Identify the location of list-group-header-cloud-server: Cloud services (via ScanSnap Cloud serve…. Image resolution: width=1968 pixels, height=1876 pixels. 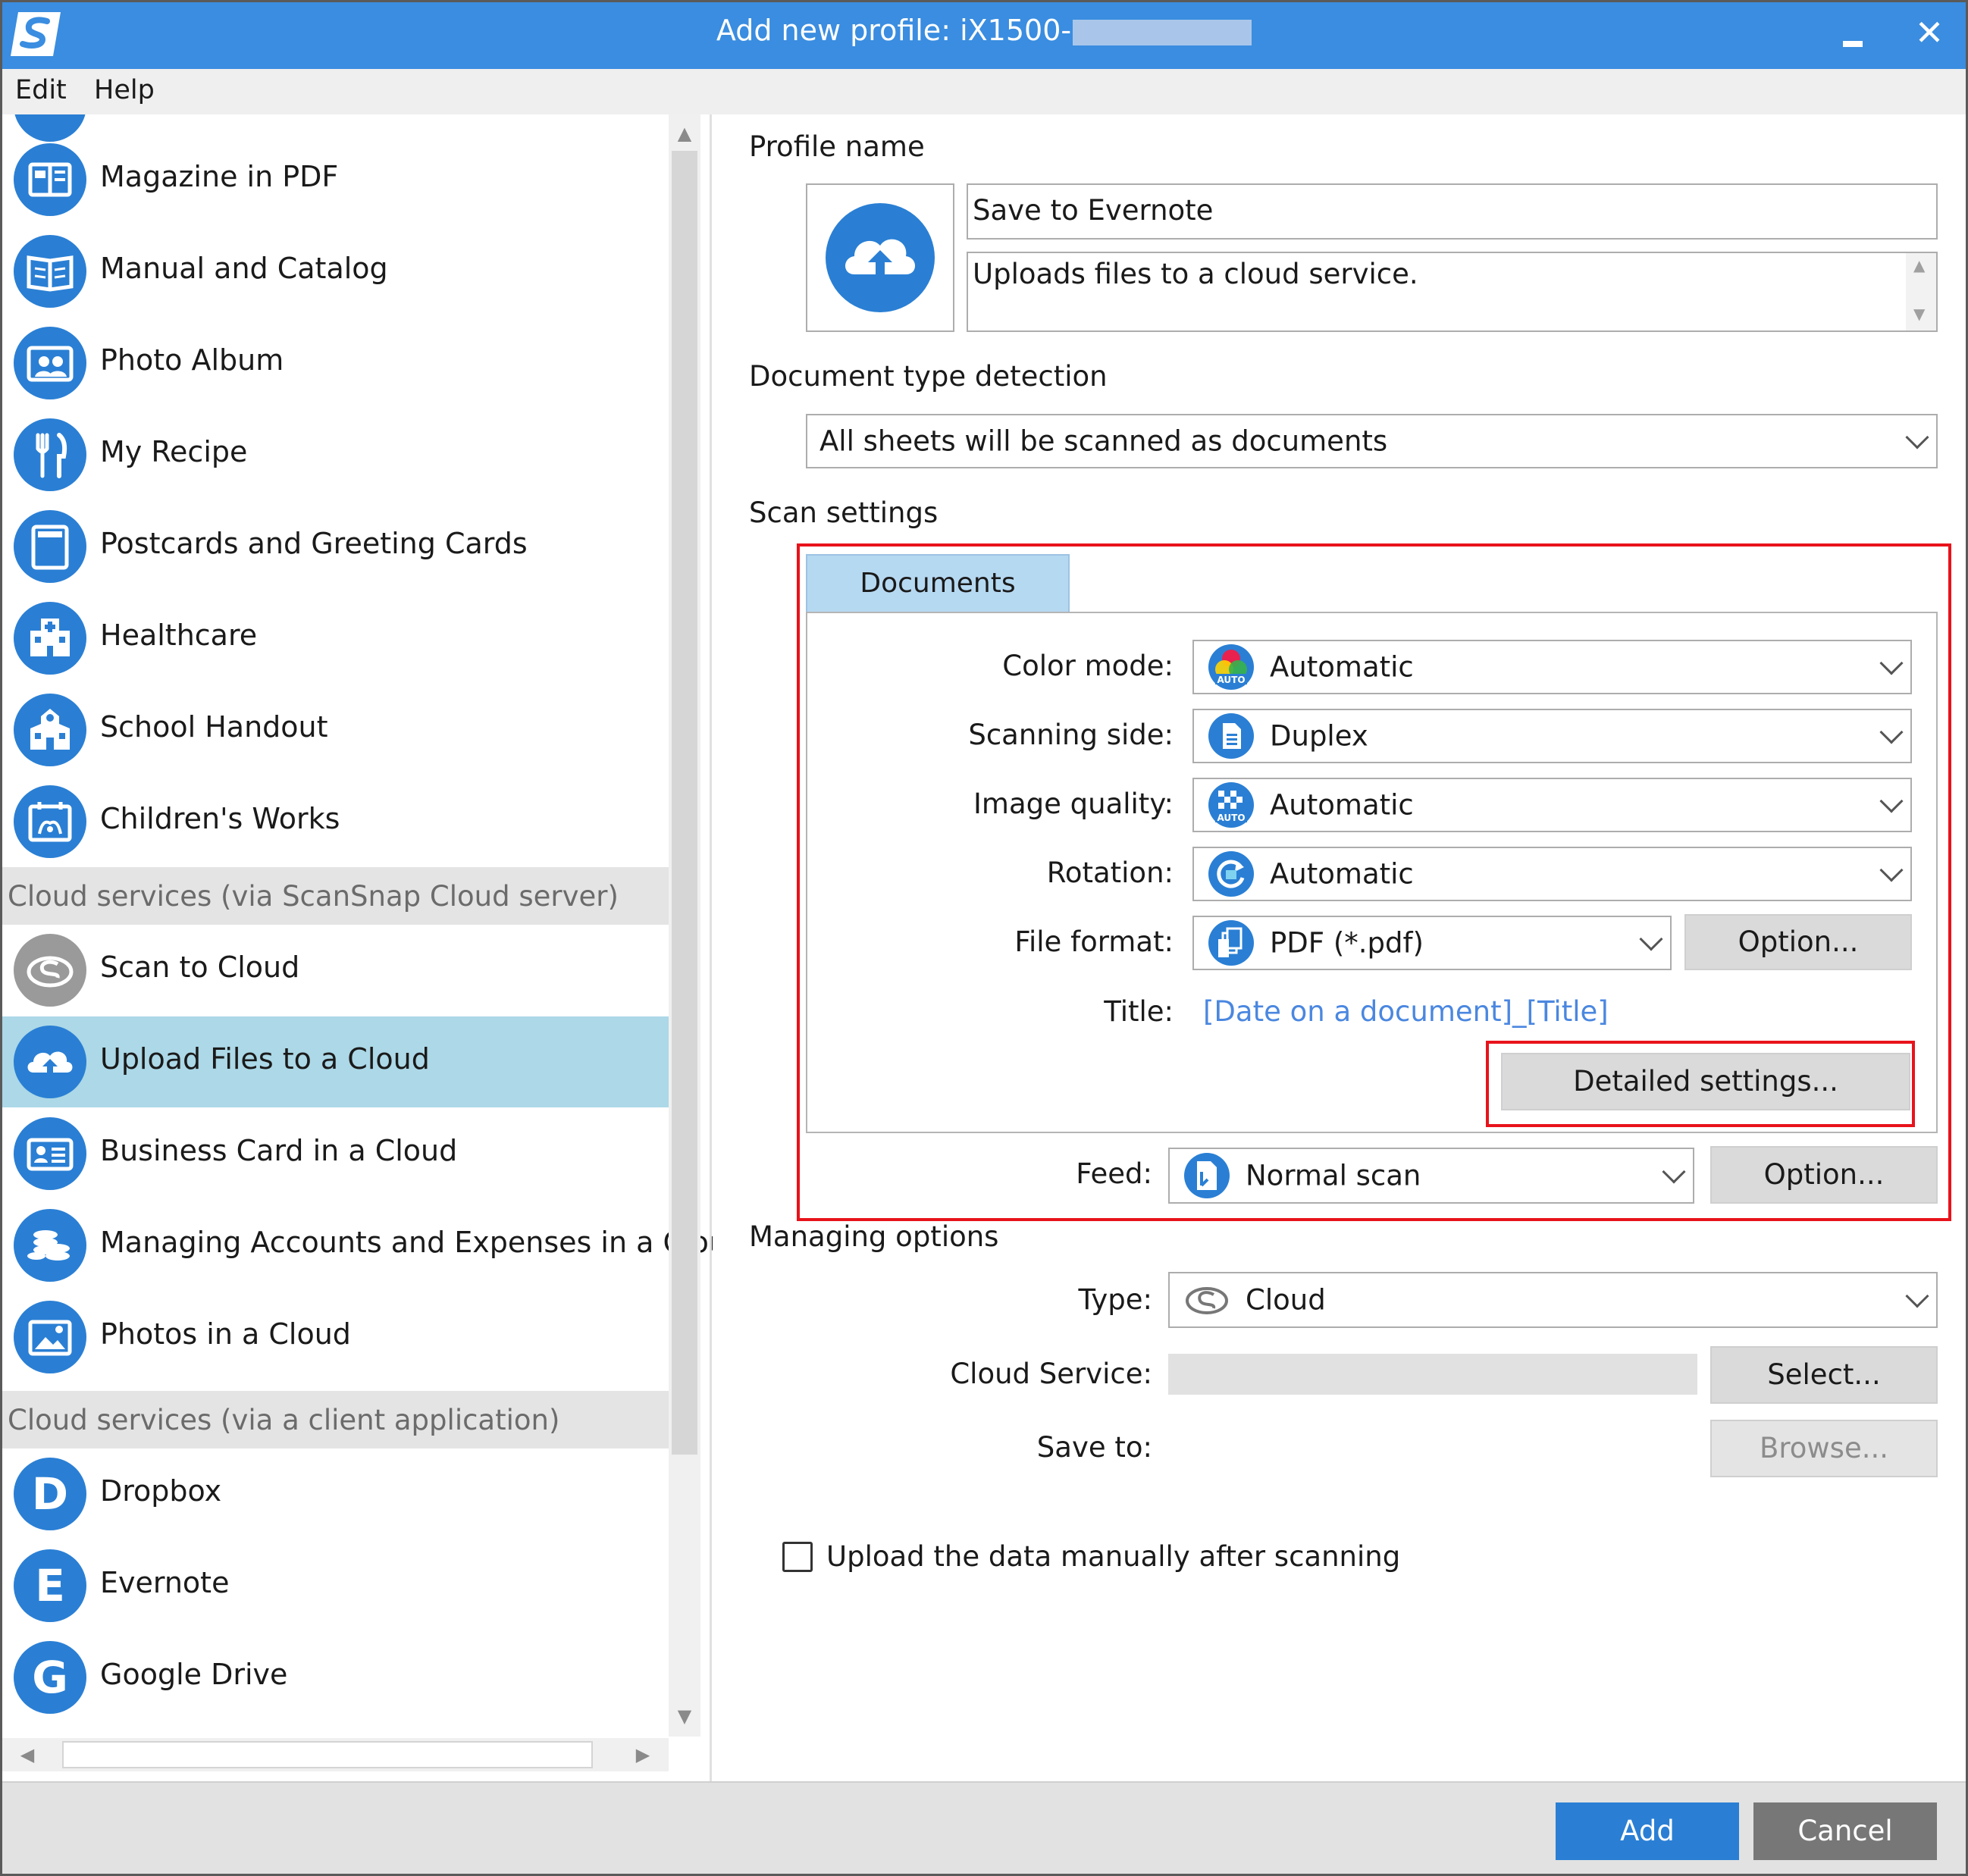
(334, 896).